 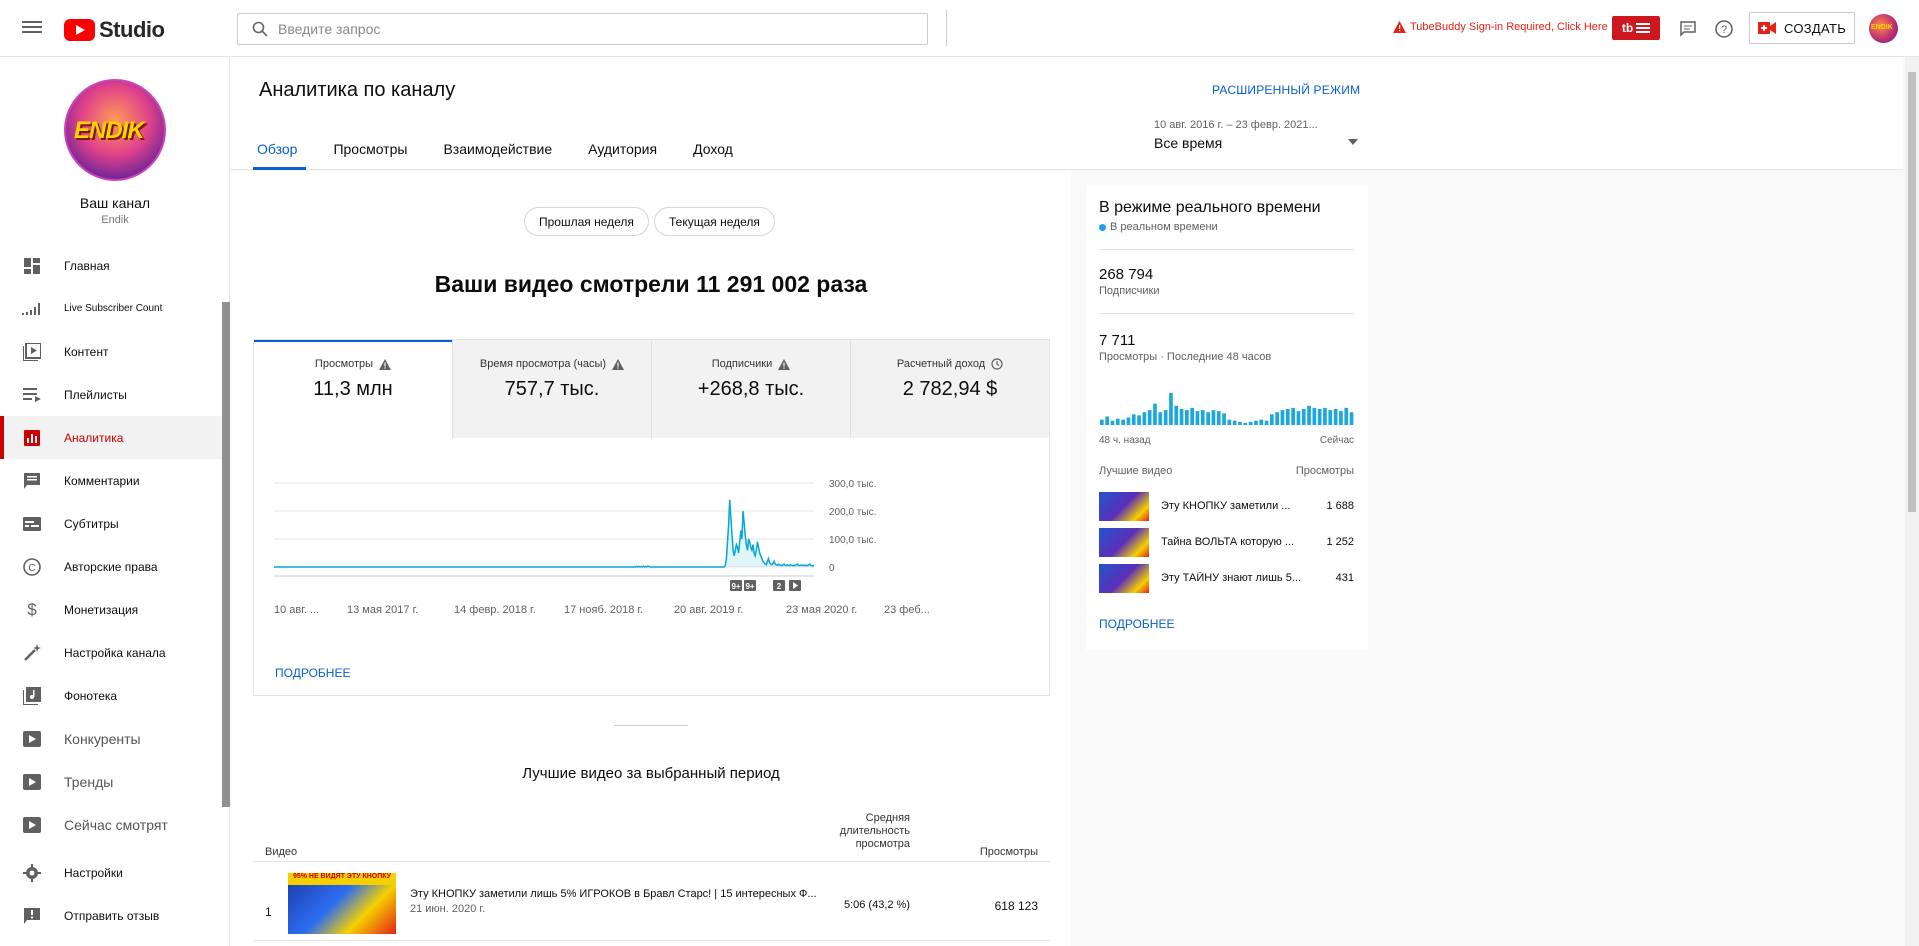 I want to click on sidebar-item-subtitles: Субтитры, so click(x=111, y=523).